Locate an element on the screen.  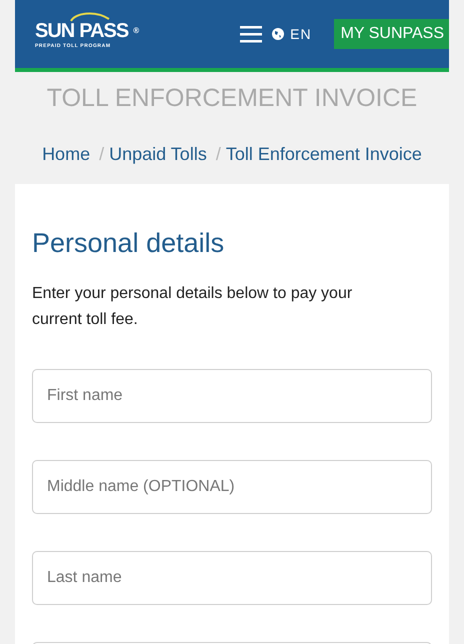
menu-icon is located at coordinates (251, 34).